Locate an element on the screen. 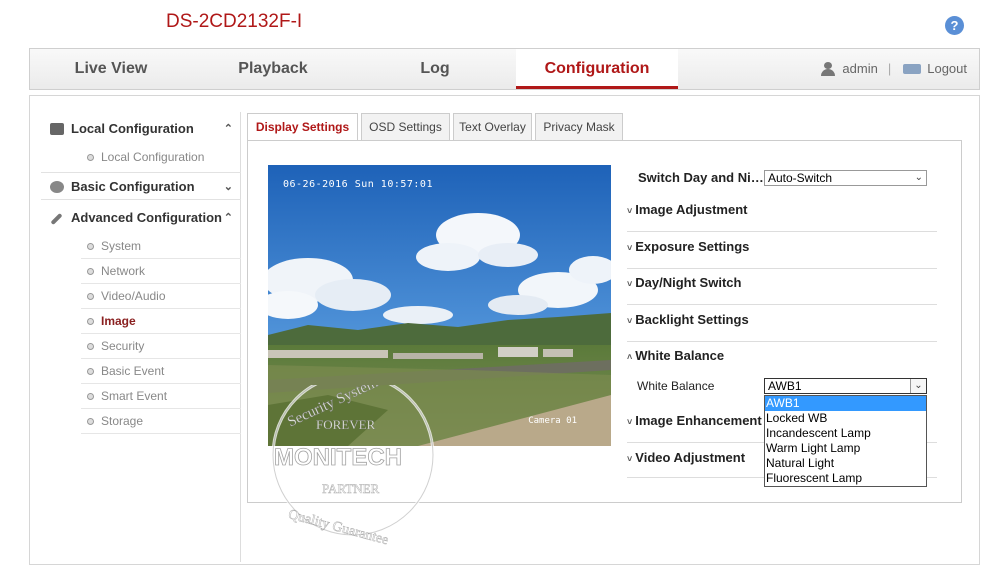  tab-log: Log is located at coordinates (435, 69).